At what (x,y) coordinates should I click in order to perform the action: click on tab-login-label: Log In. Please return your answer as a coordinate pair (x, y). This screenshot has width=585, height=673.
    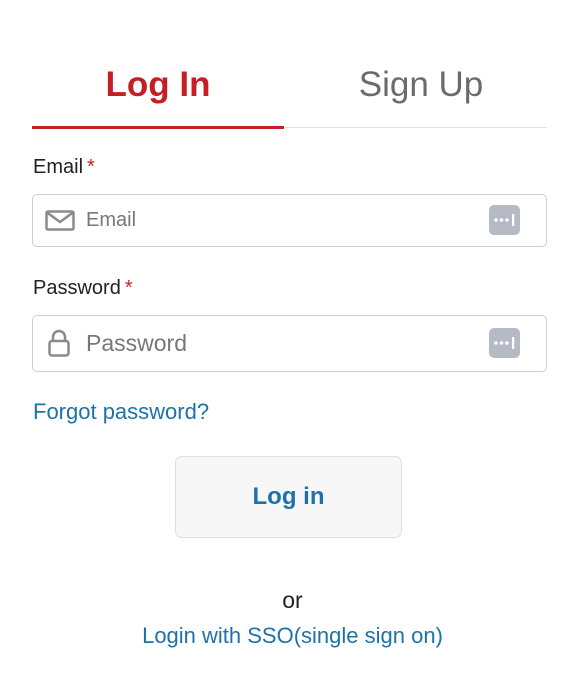
    Looking at the image, I should click on (158, 84).